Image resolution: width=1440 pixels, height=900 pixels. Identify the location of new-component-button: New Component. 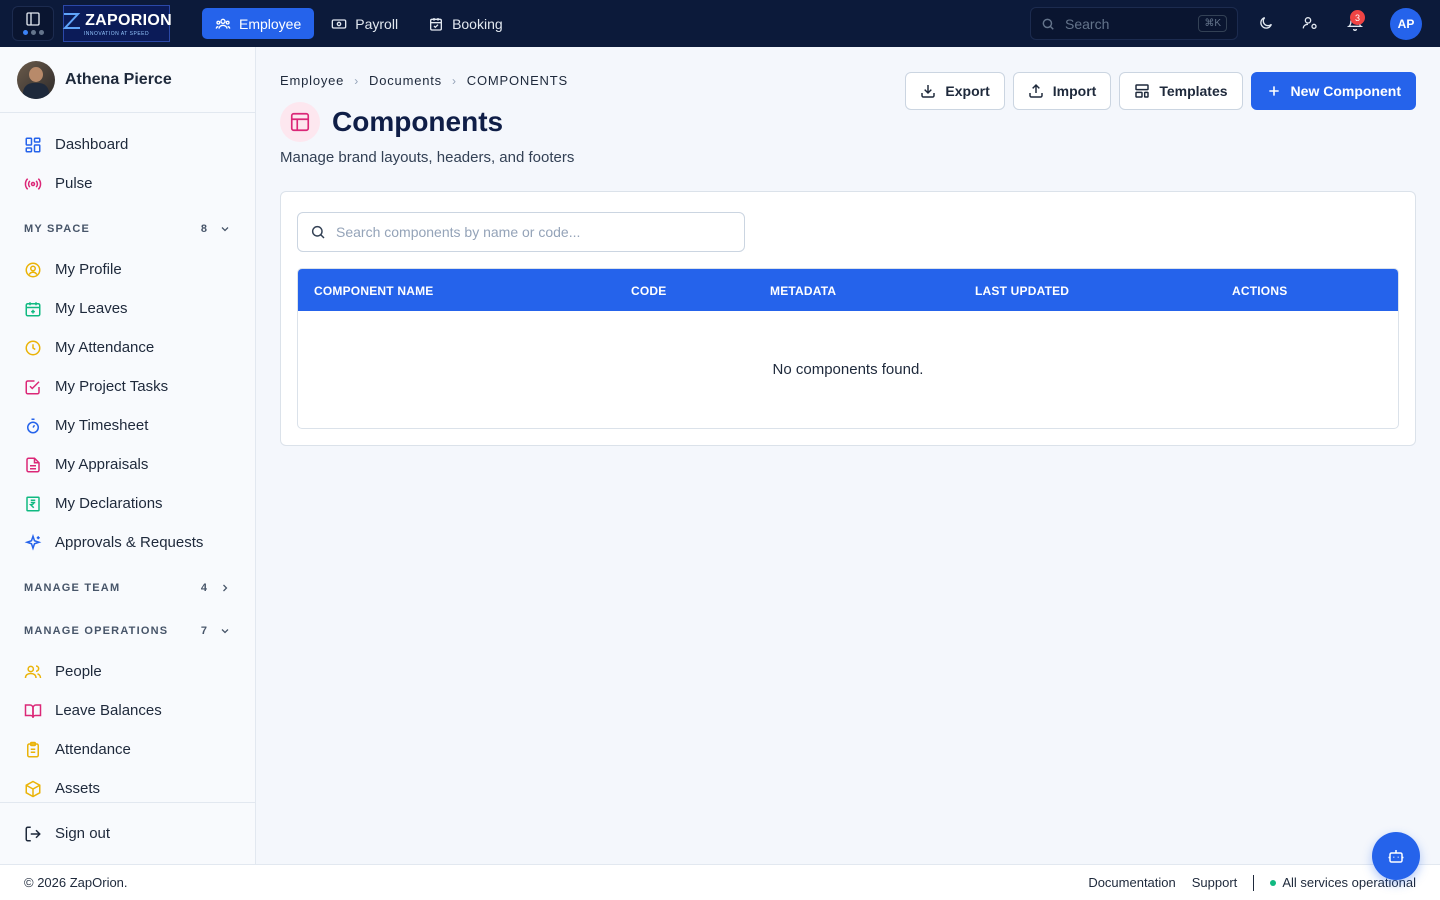
(1333, 91).